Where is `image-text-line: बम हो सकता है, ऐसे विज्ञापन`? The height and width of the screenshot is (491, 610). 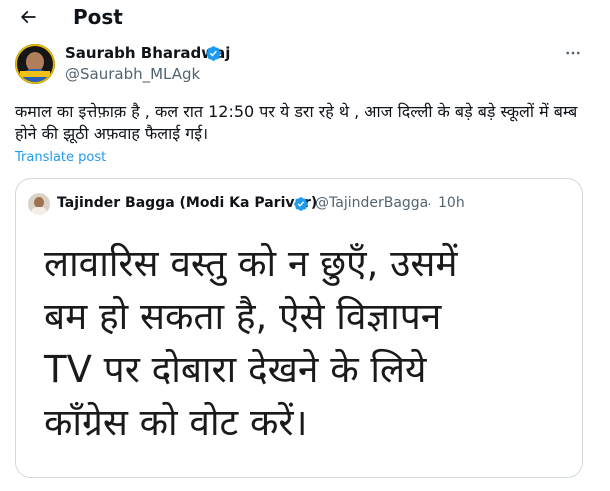 image-text-line: बम हो सकता है, ऐसे विज्ञापन is located at coordinates (243, 316).